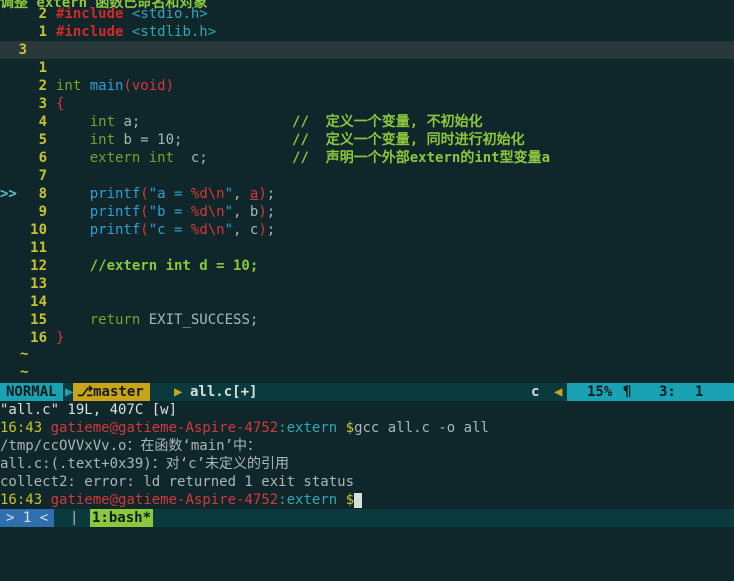 The width and height of the screenshot is (734, 581). I want to click on declaration: b = 10;, so click(149, 140).